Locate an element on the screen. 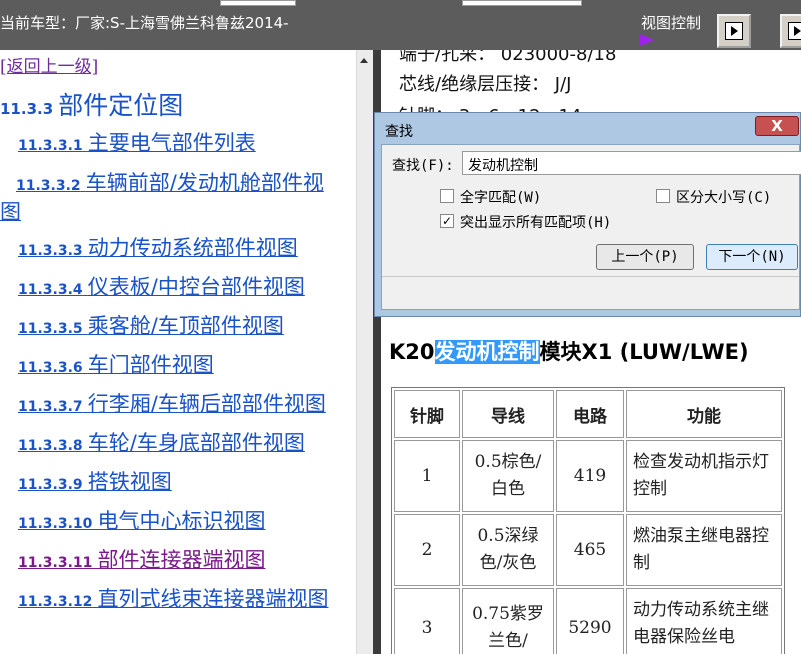 Image resolution: width=801 pixels, height=654 pixels. circuit-cell: 465 is located at coordinates (590, 550).